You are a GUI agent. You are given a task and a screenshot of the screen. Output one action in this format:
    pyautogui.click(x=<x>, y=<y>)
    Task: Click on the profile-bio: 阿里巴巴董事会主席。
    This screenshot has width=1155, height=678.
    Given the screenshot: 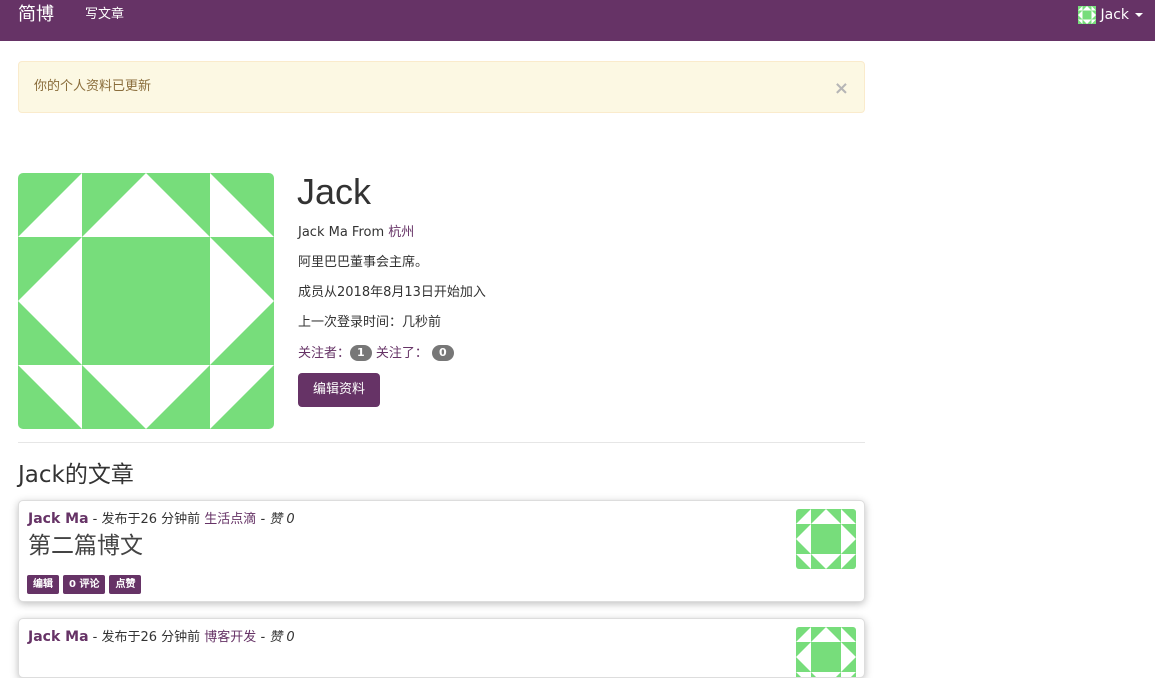 What is the action you would take?
    pyautogui.click(x=363, y=262)
    